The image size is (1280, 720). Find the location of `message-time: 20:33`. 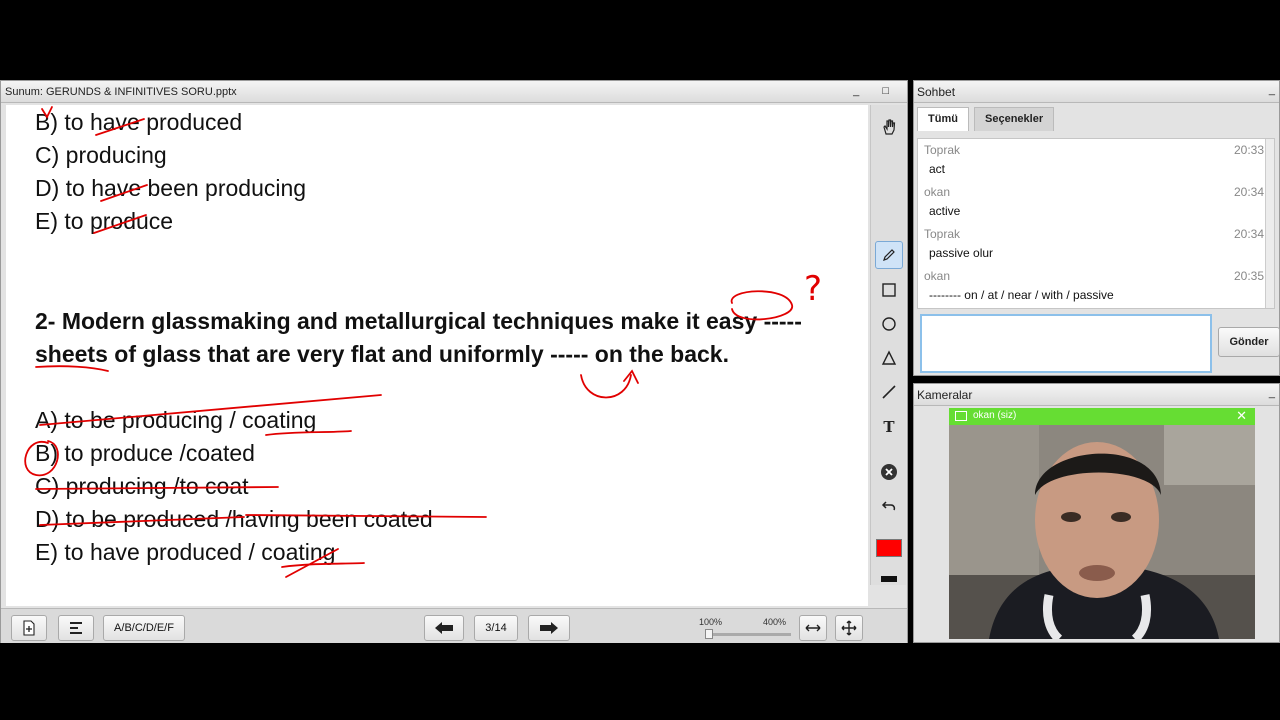

message-time: 20:33 is located at coordinates (1248, 150).